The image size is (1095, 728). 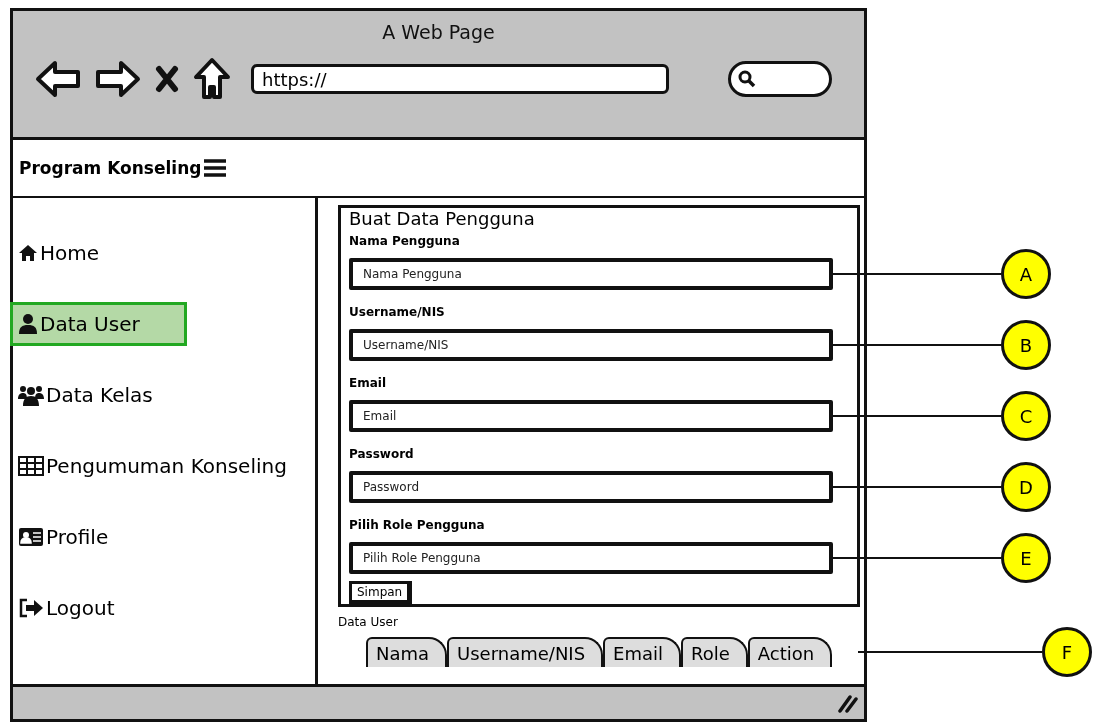 What do you see at coordinates (110, 168) in the screenshot?
I see `app-title: Program Konseling` at bounding box center [110, 168].